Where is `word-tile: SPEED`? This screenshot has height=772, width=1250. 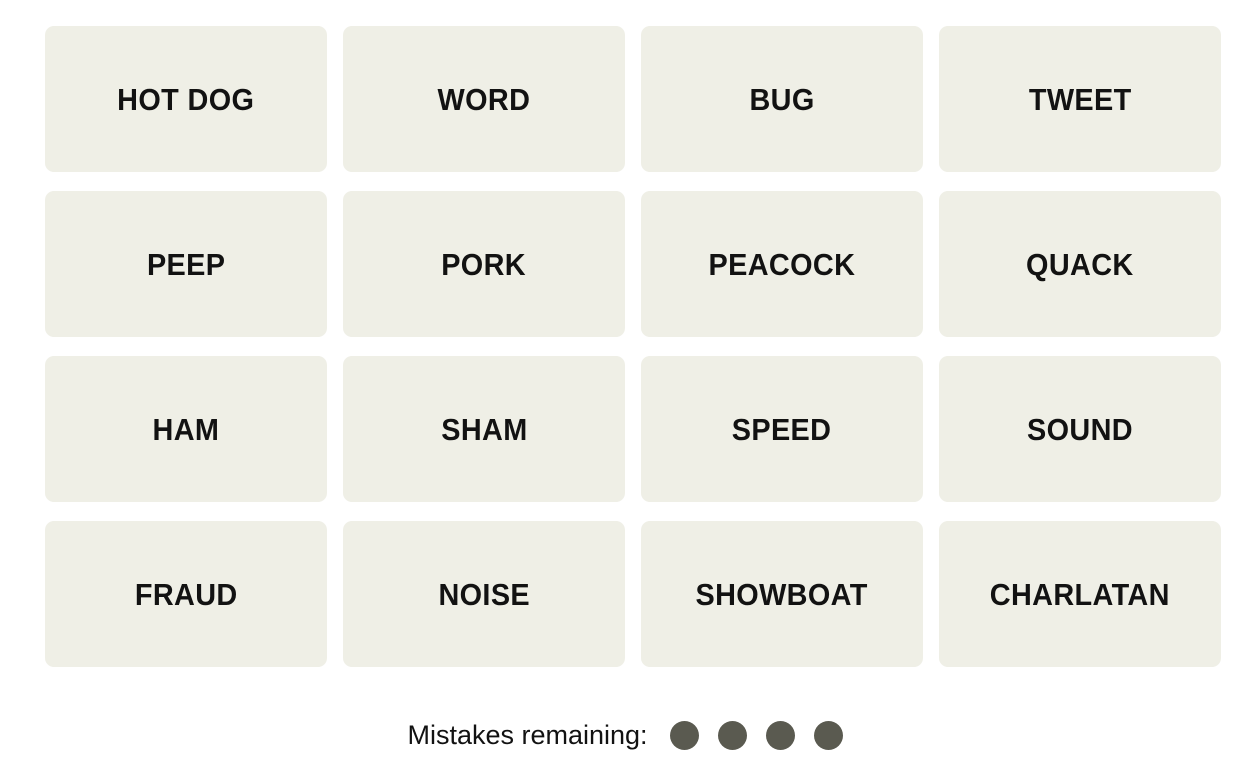
word-tile: SPEED is located at coordinates (782, 429).